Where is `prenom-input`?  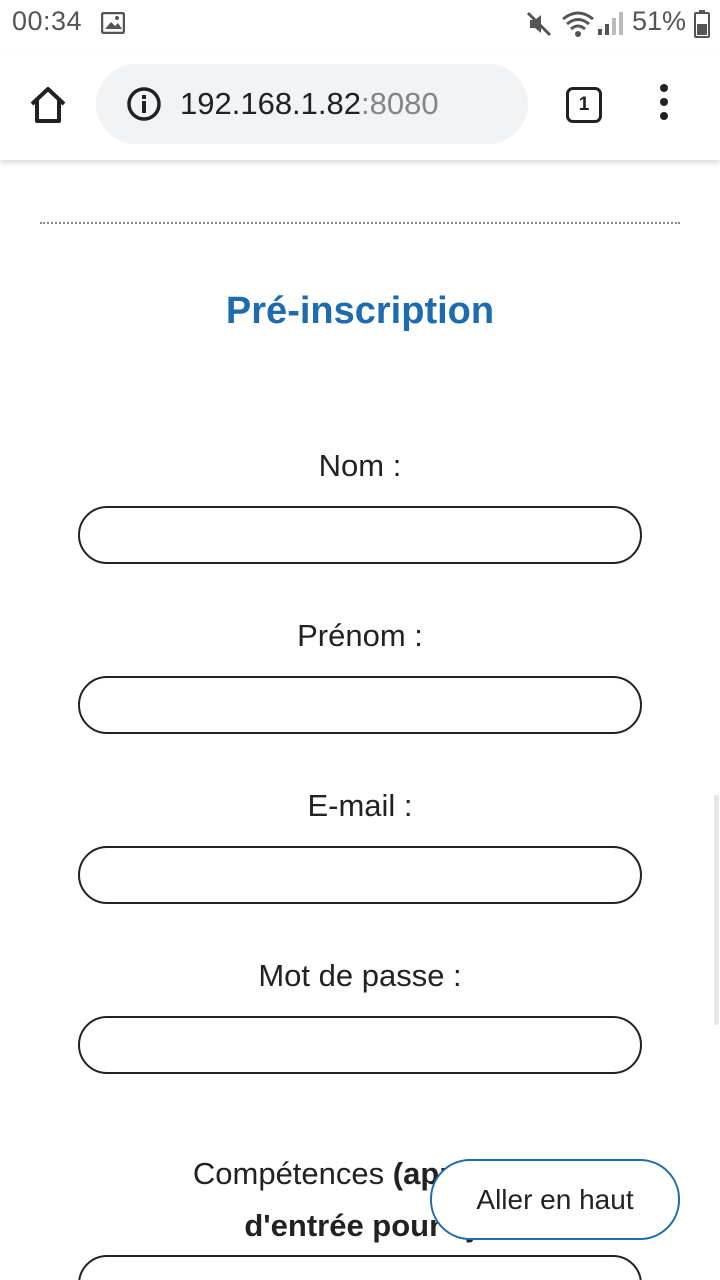 prenom-input is located at coordinates (360, 705).